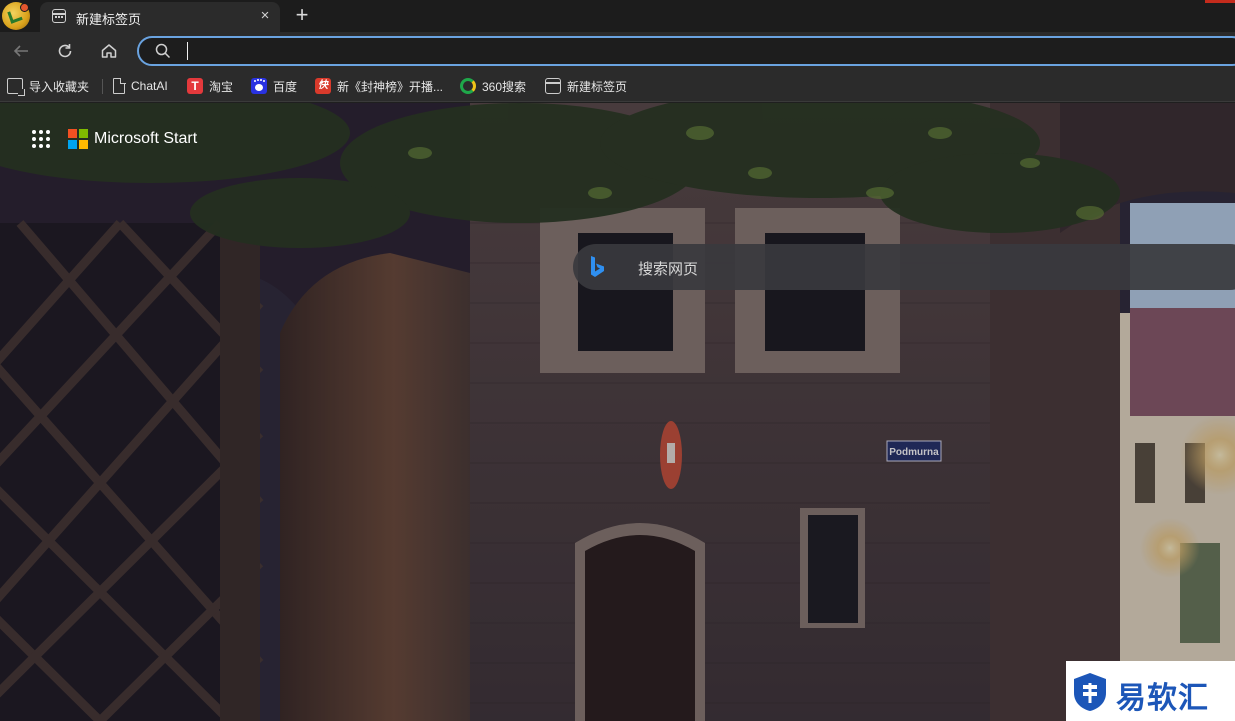 The height and width of the screenshot is (721, 1235). I want to click on reload-button, so click(65, 51).